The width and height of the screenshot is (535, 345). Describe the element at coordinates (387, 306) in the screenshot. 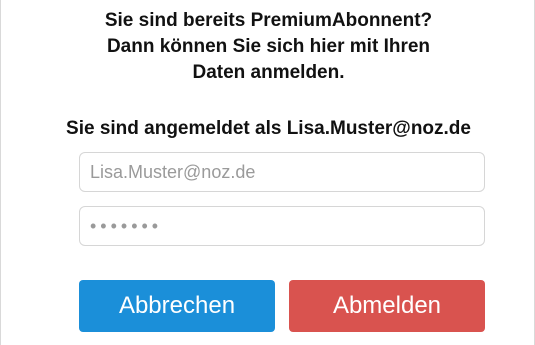

I see `logout-button: Abmelden` at that location.